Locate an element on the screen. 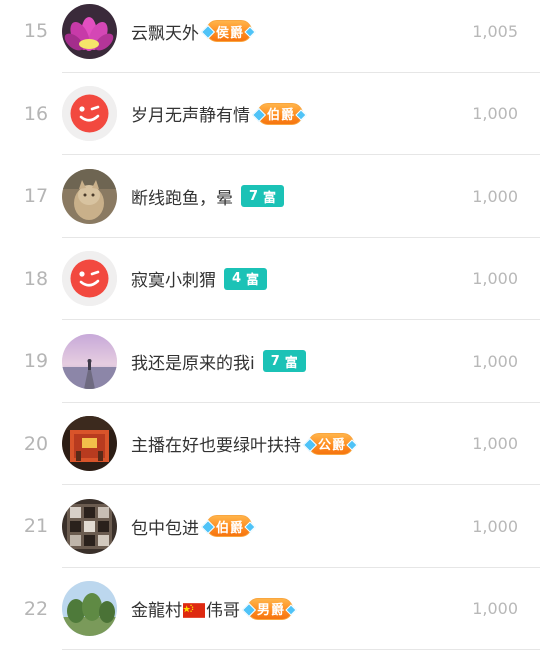  user-info: 断线跑鱼，晕 7富 is located at coordinates (207, 196).